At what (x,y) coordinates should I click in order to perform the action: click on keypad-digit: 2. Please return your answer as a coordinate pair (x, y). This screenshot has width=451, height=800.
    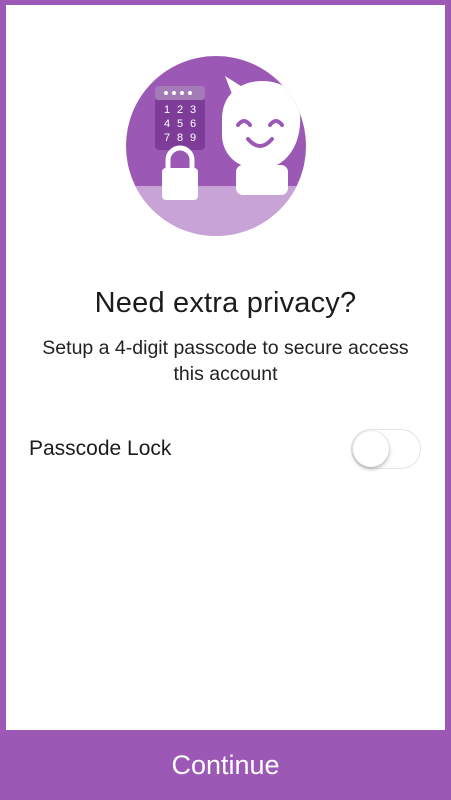
    Looking at the image, I should click on (180, 110).